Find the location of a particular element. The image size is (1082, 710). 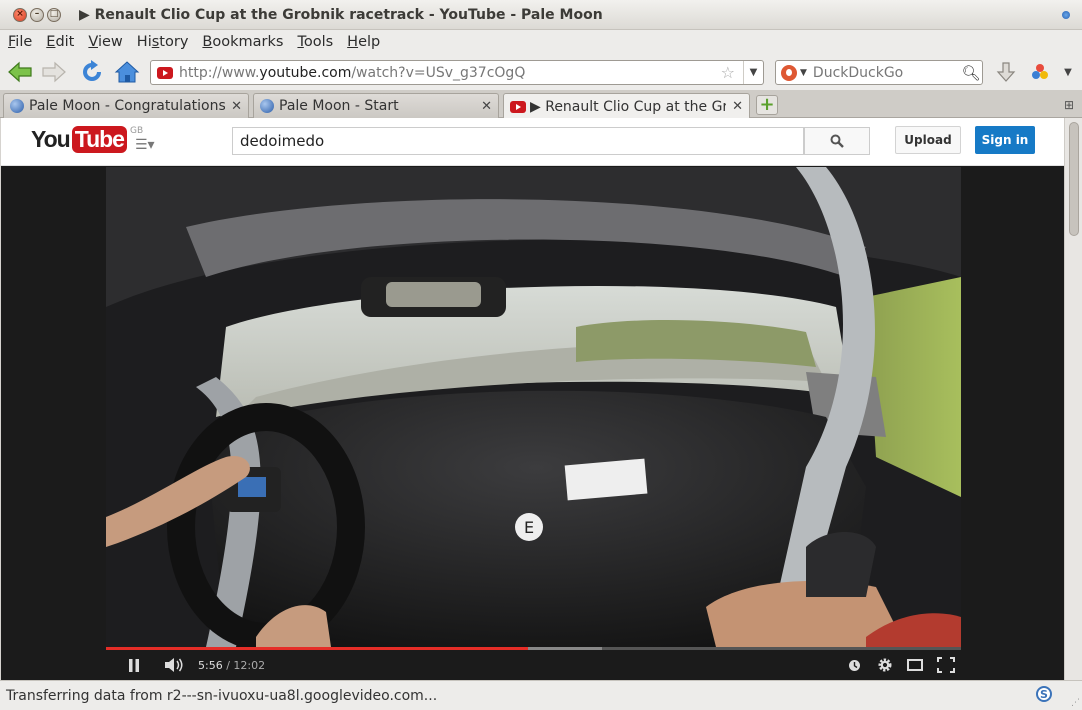

watch-later-button is located at coordinates (854, 665).